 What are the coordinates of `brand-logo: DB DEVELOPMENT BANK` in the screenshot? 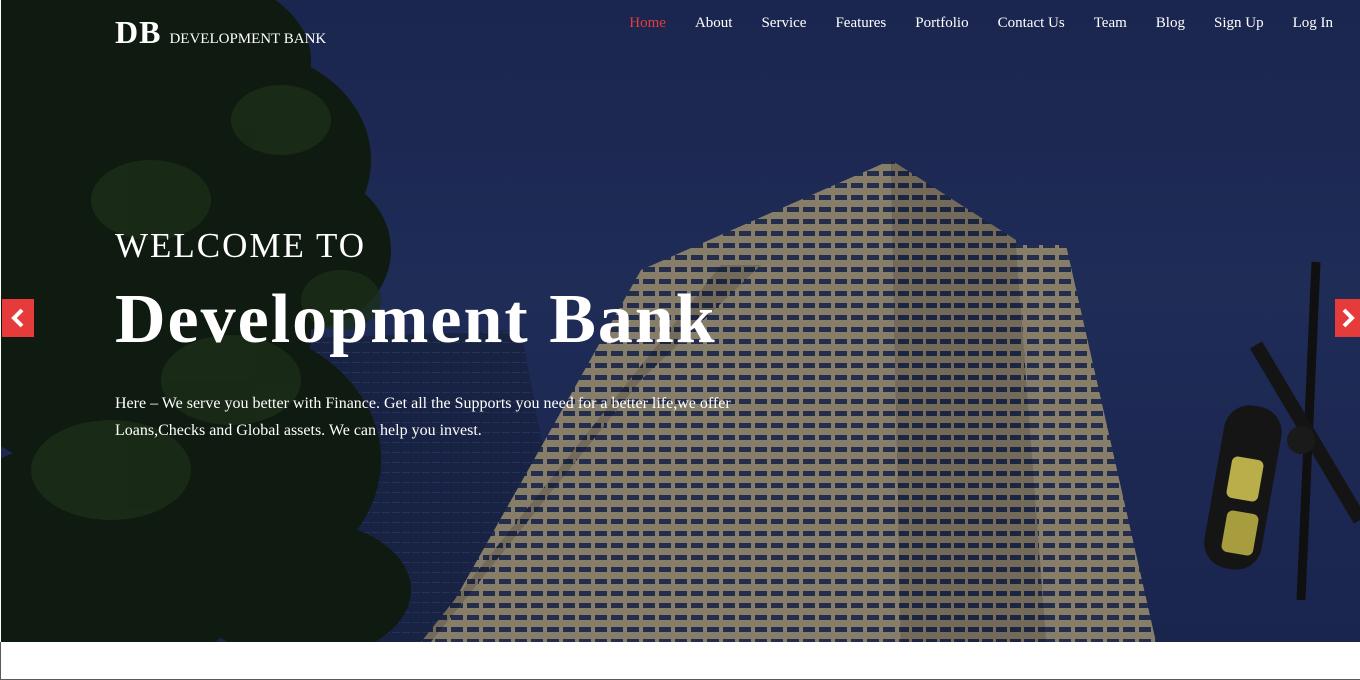 It's located at (220, 32).